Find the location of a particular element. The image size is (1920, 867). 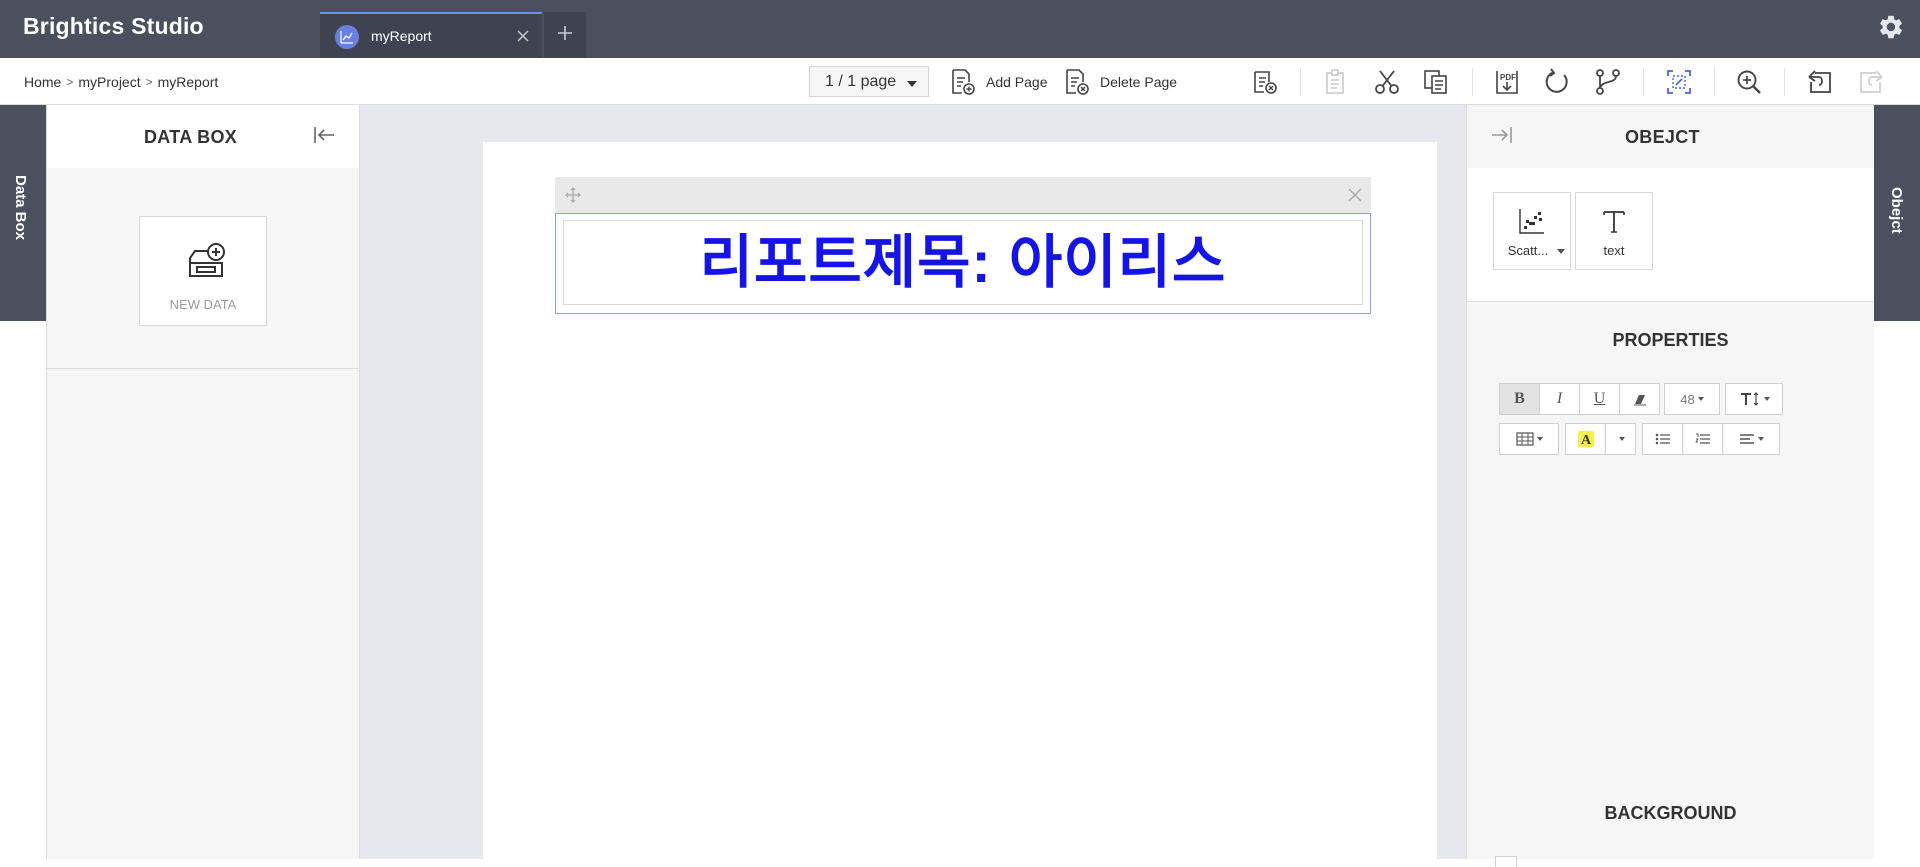

report-title-text: 리포트제목: 아이리스 is located at coordinates (963, 262).